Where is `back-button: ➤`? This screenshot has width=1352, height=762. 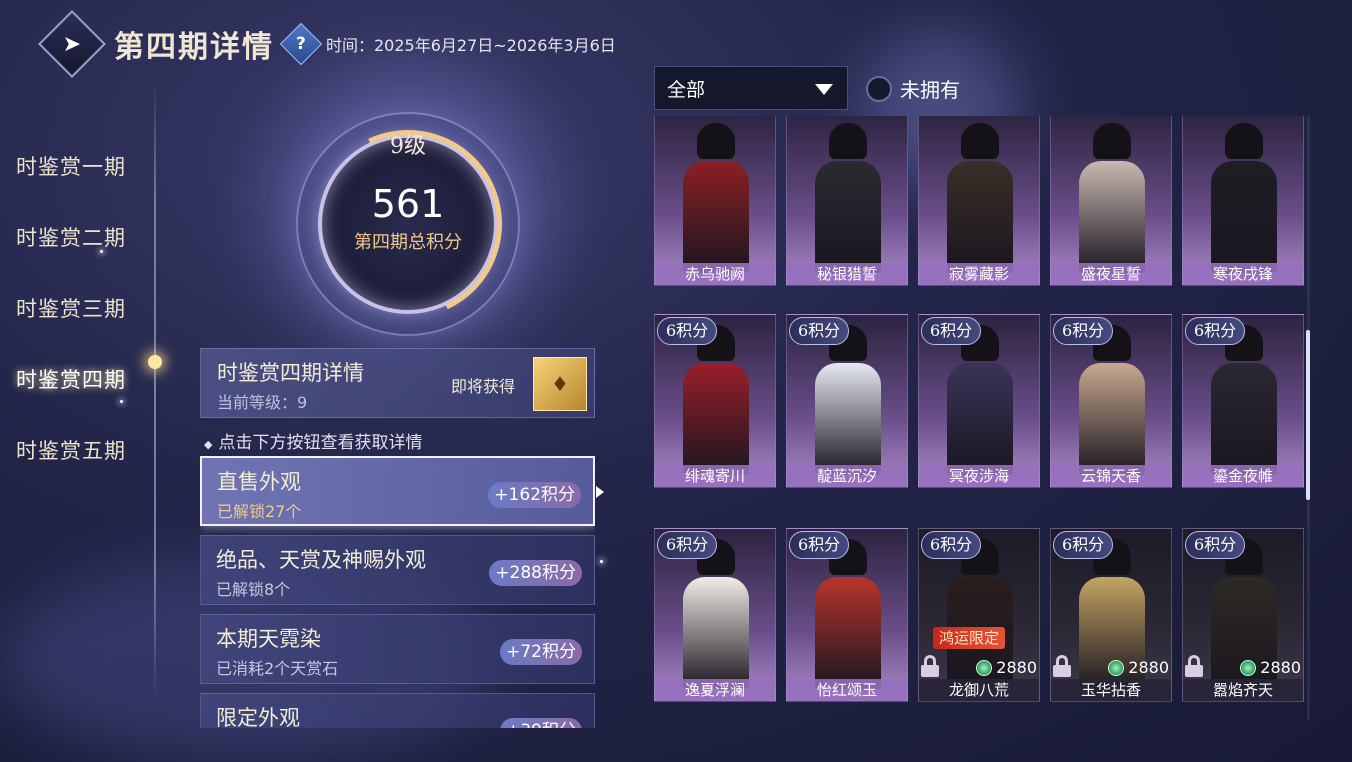
back-button: ➤ is located at coordinates (72, 44).